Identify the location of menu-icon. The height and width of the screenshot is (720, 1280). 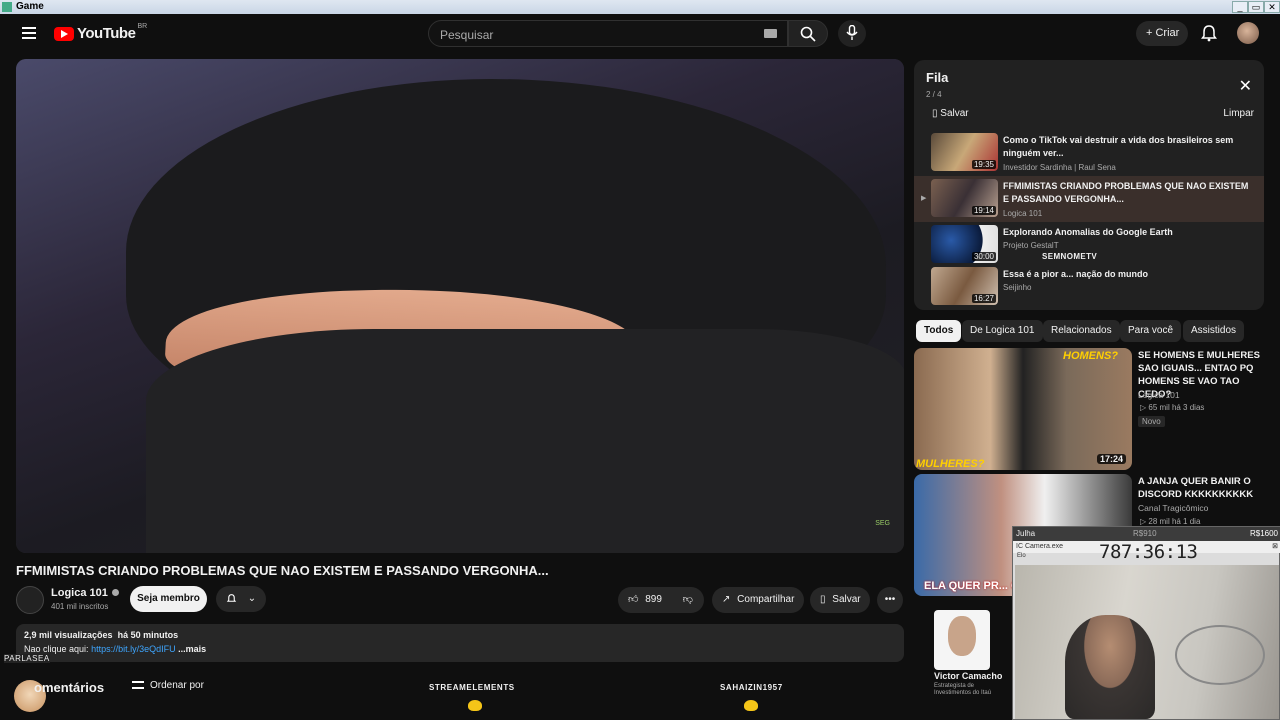
(29, 33).